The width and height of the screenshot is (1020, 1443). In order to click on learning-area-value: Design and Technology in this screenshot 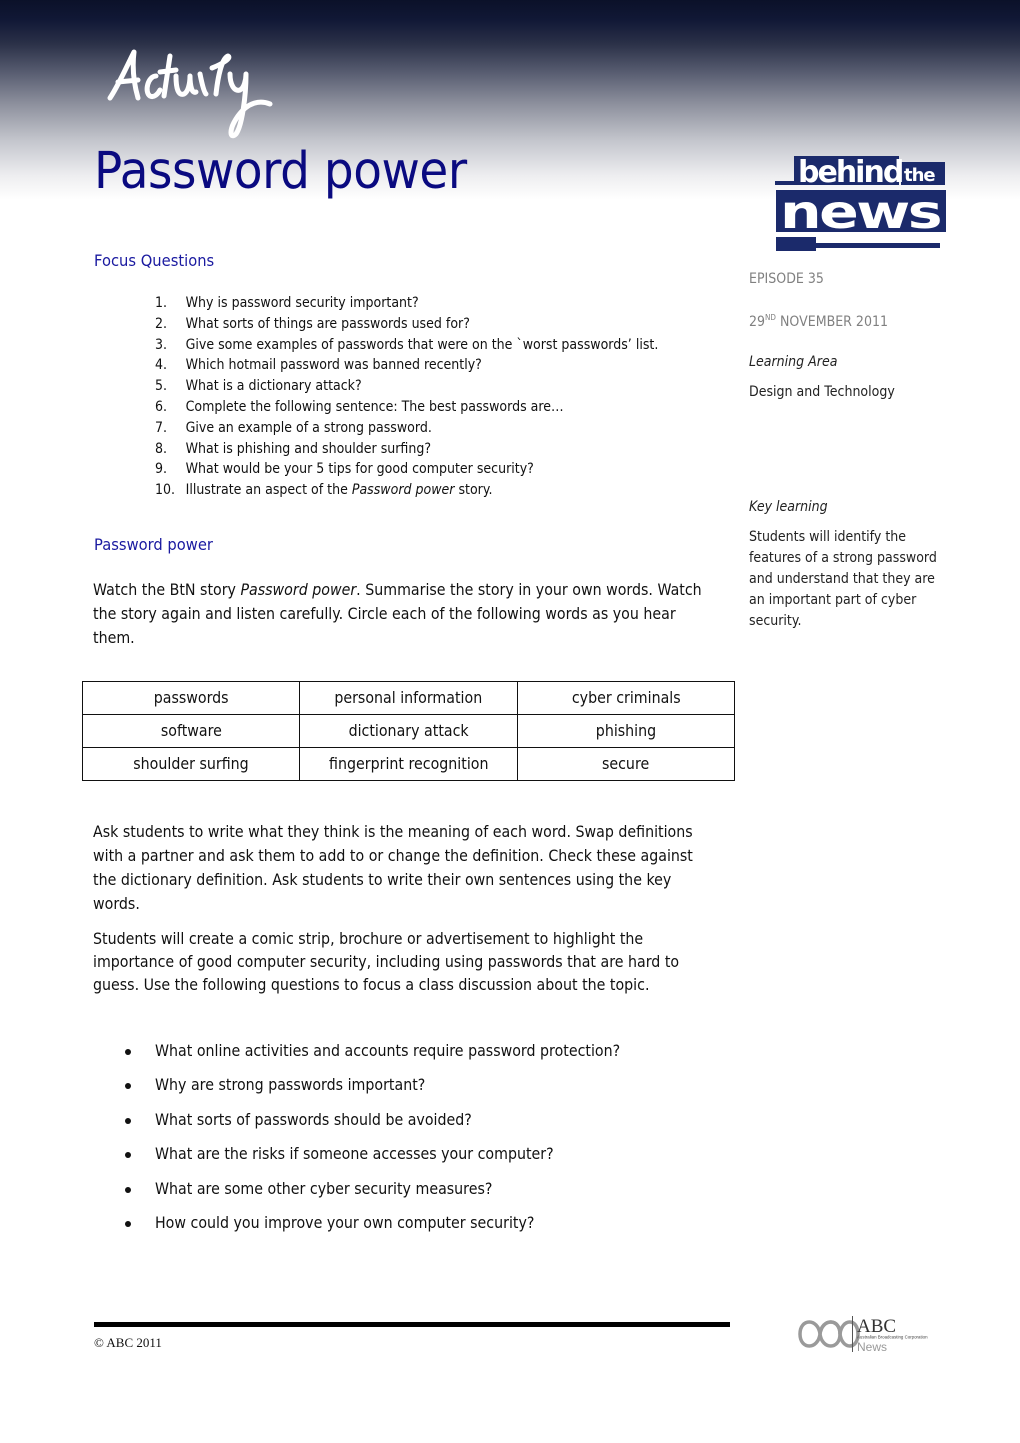, I will do `click(822, 392)`.